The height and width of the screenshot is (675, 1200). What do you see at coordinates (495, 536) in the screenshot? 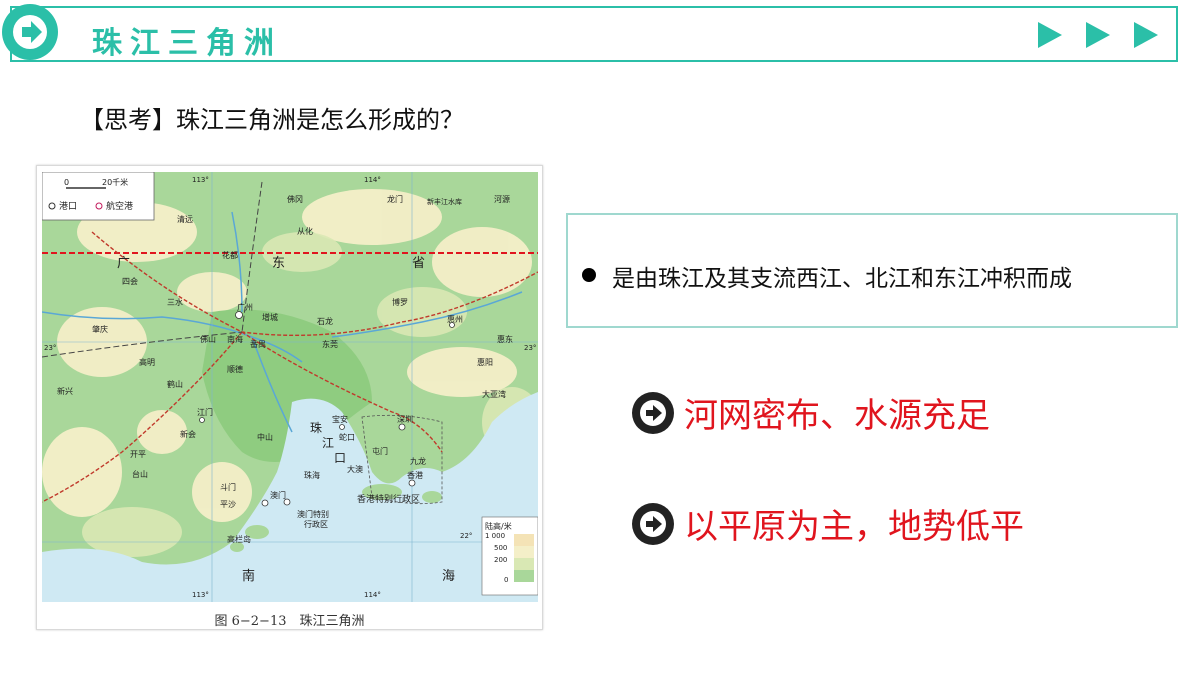
I see `elevation-level: 1 000` at bounding box center [495, 536].